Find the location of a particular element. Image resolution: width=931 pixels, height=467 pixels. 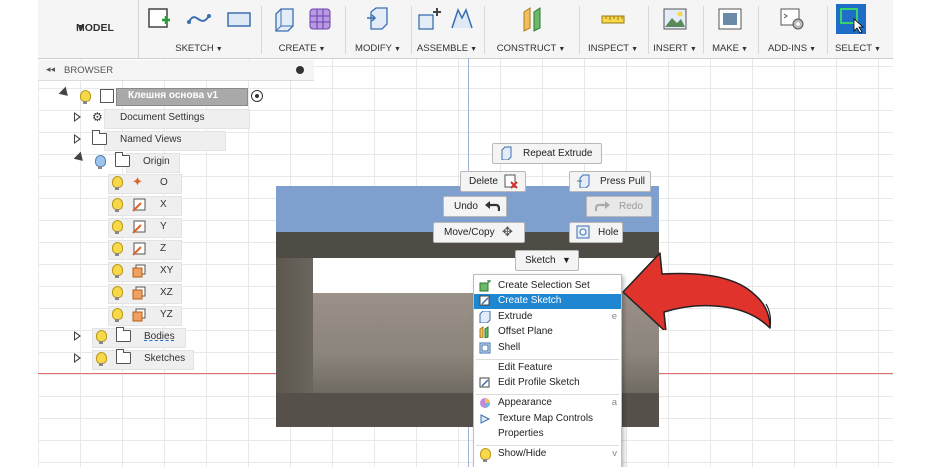

menu-item-show-hide: Show/Hide v is located at coordinates (547, 454).